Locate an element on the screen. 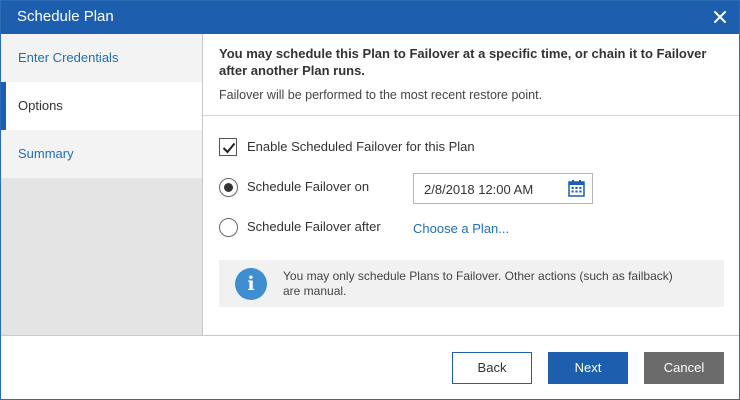 The width and height of the screenshot is (740, 400). enable-scheduled-failover-checkbox is located at coordinates (228, 147).